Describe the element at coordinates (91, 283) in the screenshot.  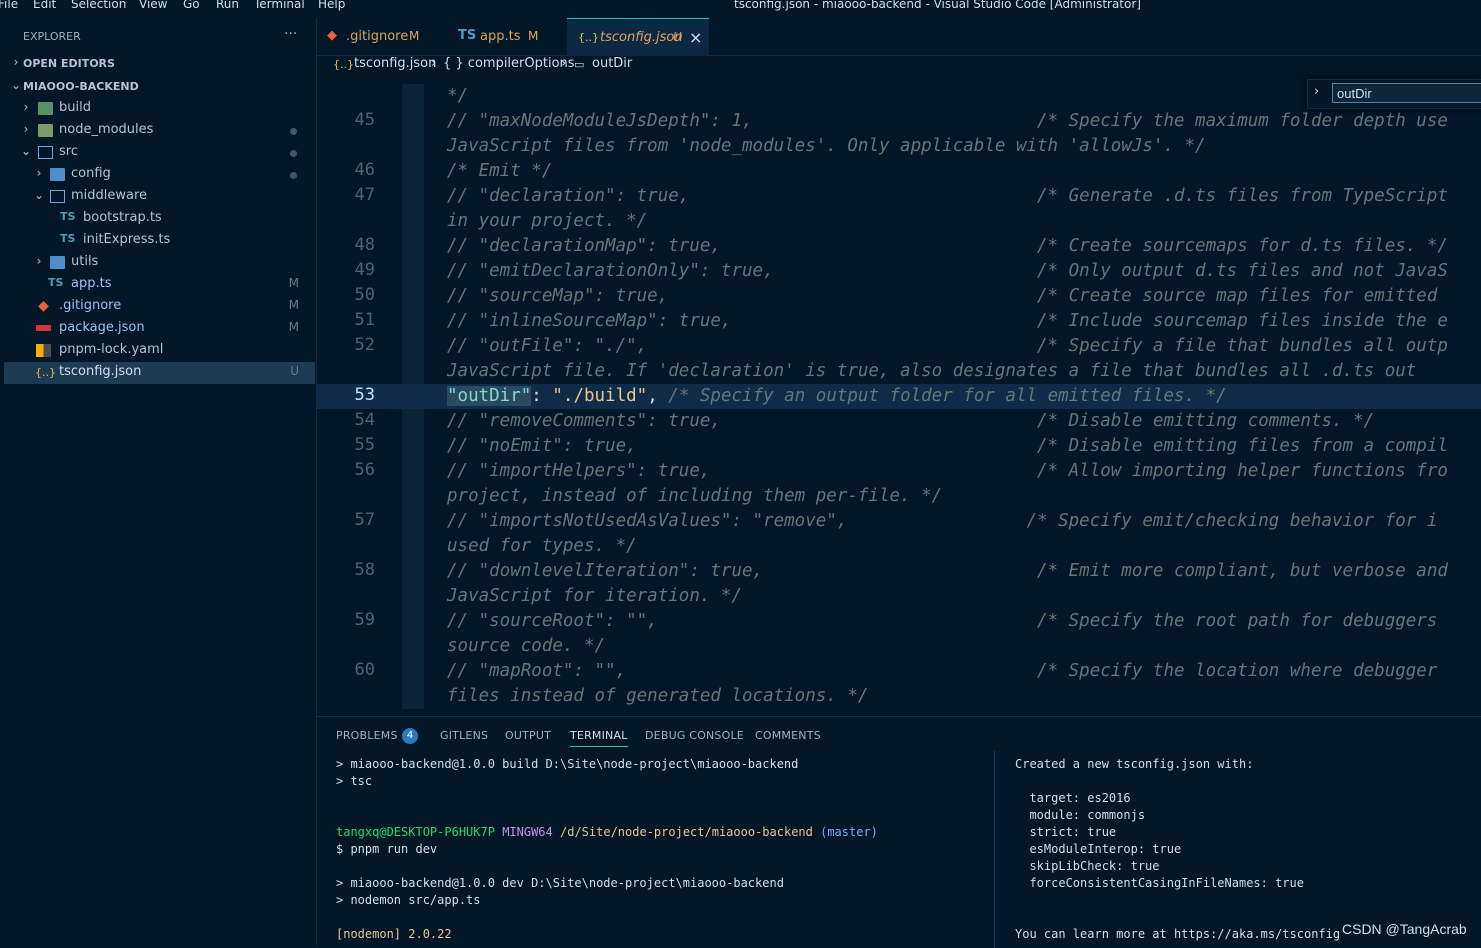
I see `tree-item-label: app.ts` at that location.